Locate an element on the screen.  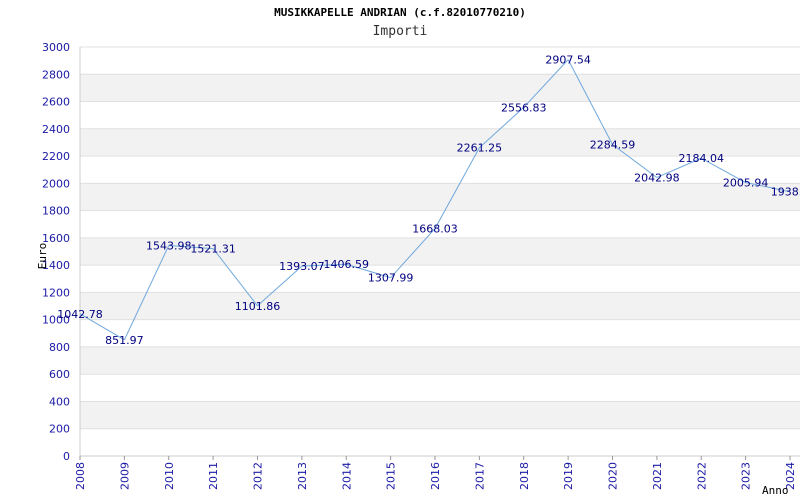
y-tick-label: 1200 is located at coordinates (56, 292).